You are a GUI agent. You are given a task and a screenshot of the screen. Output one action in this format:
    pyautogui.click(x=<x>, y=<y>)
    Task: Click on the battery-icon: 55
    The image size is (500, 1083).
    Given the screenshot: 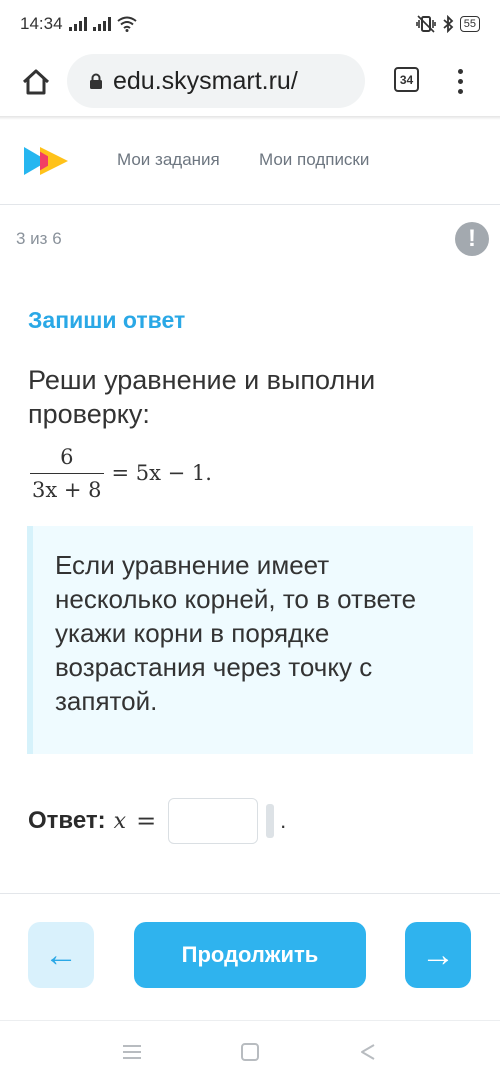 What is the action you would take?
    pyautogui.click(x=469, y=24)
    